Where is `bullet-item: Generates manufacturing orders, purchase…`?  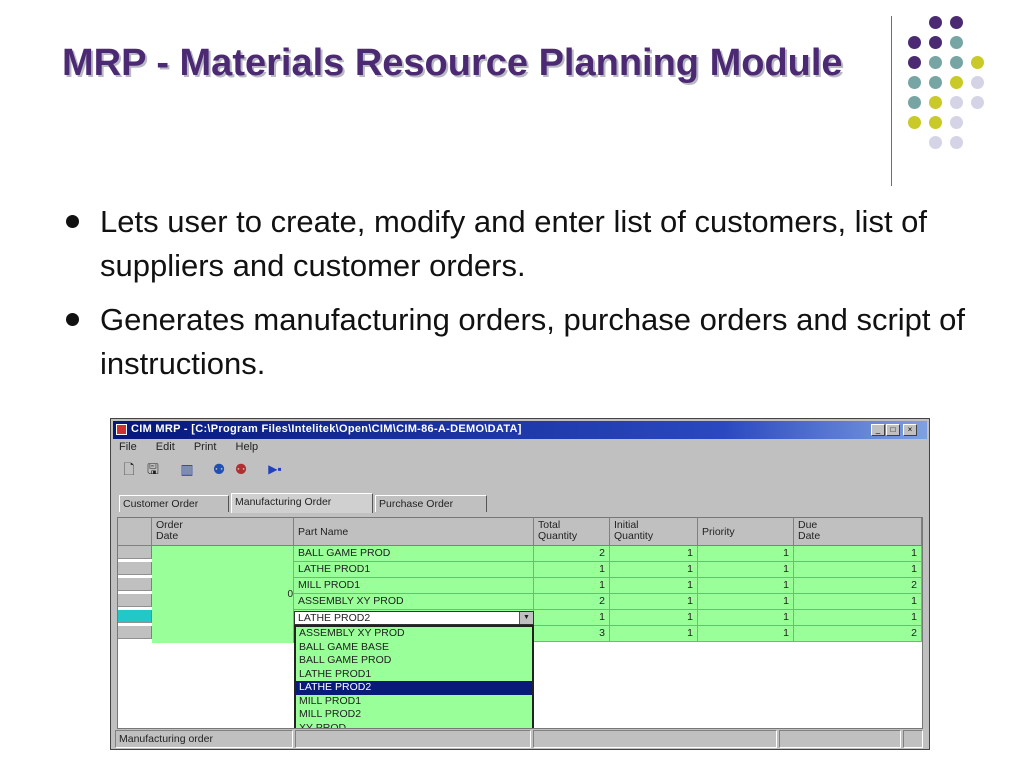
bullet-item: Generates manufacturing orders, purchase… is located at coordinates (522, 342).